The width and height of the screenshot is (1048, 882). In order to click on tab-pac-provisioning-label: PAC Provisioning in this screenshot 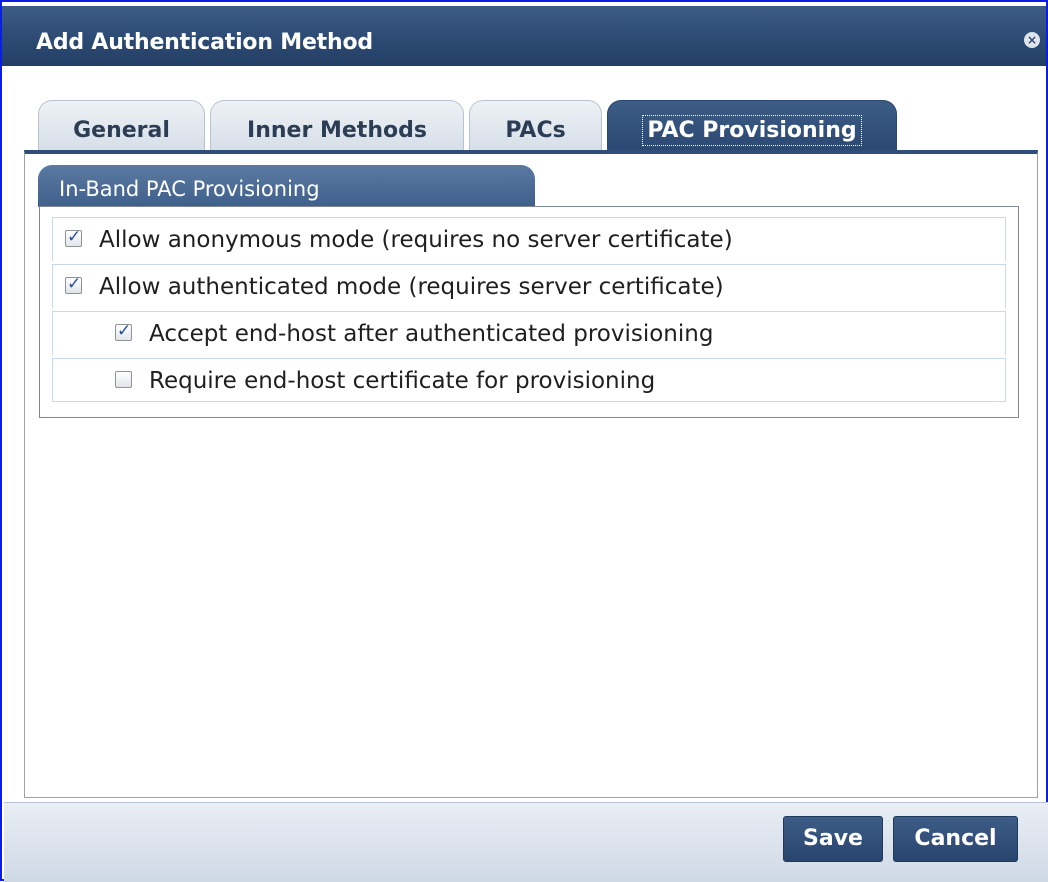, I will do `click(752, 130)`.